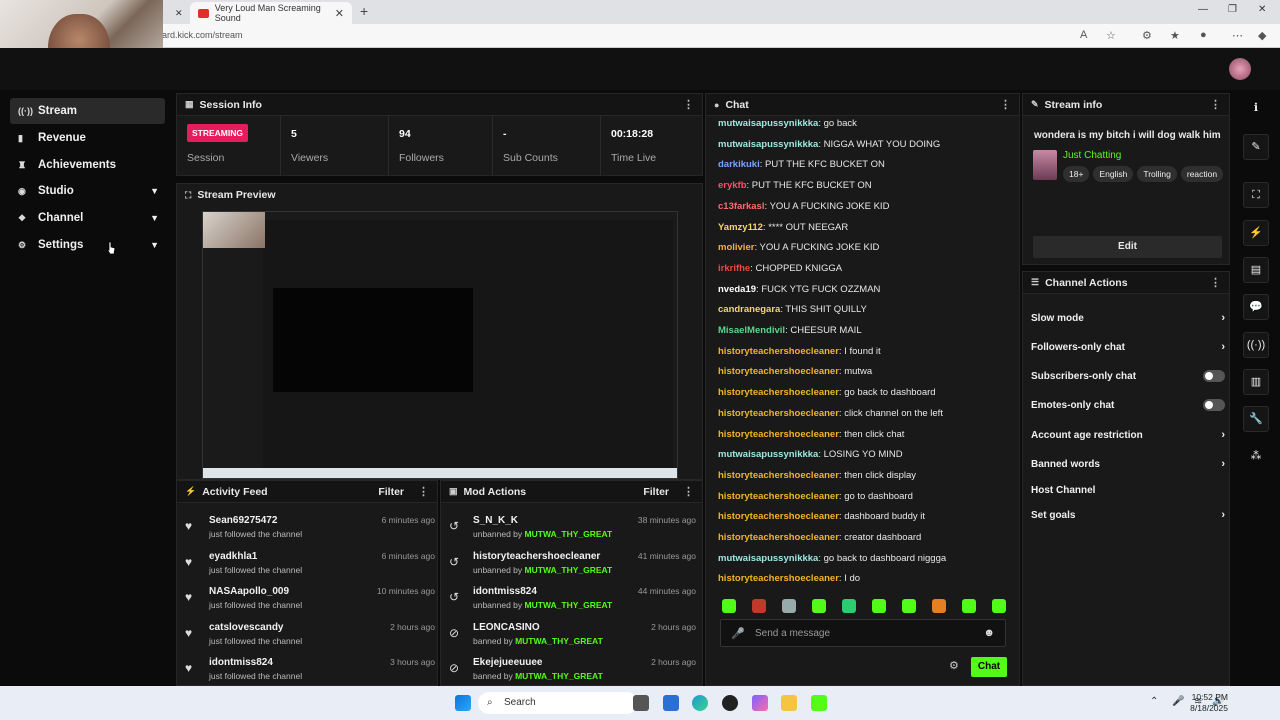 This screenshot has height=720, width=1280. Describe the element at coordinates (507, 662) in the screenshot. I see `mod-target-username: Ekejejueeuuee` at that location.